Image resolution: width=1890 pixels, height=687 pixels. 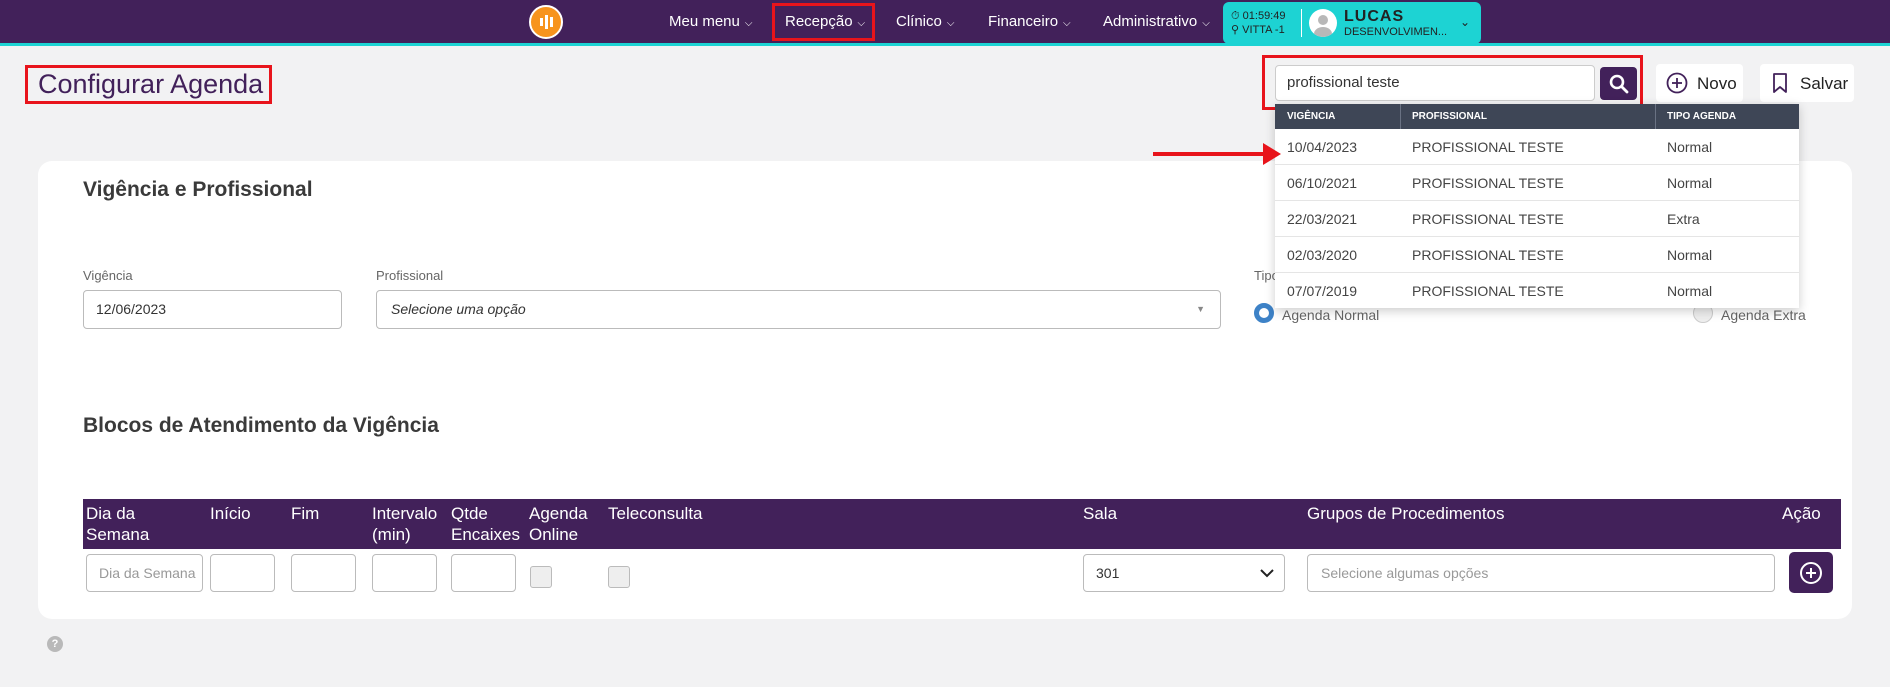 I want to click on search-result-row: 10/04/2023 PROFISSIONAL TESTE Normal, so click(x=1537, y=147).